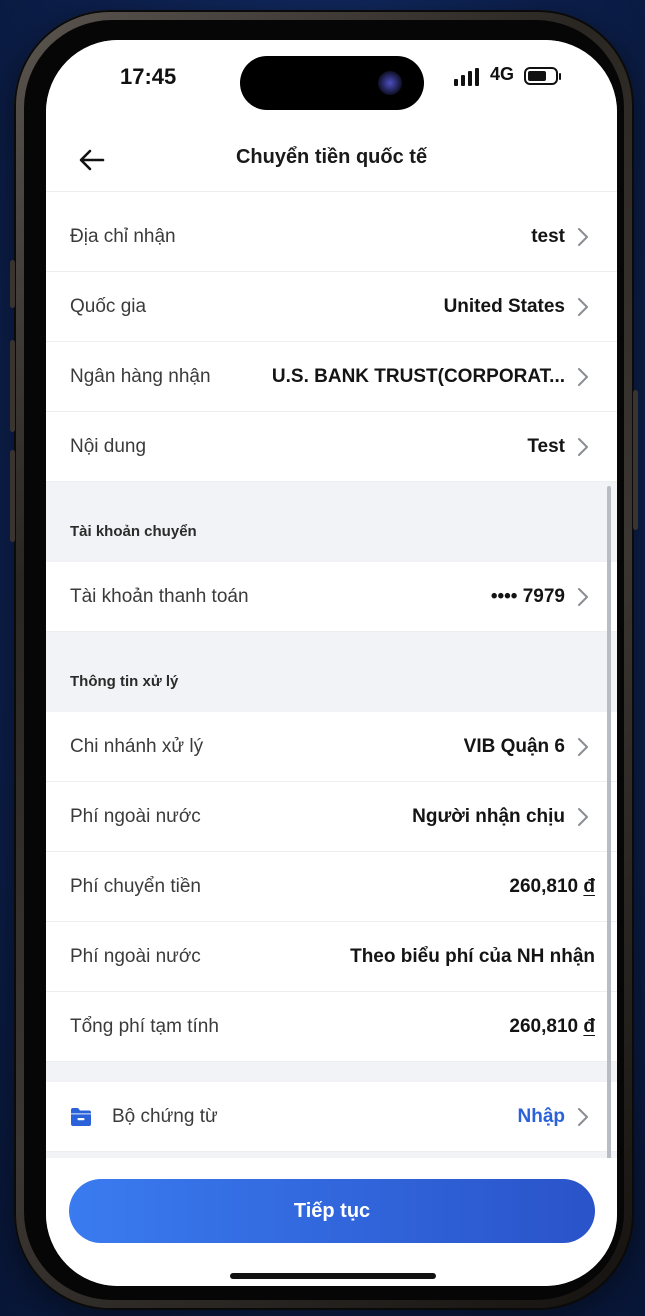 The width and height of the screenshot is (645, 1316). Describe the element at coordinates (331, 1072) in the screenshot. I see `section-spacer` at that location.